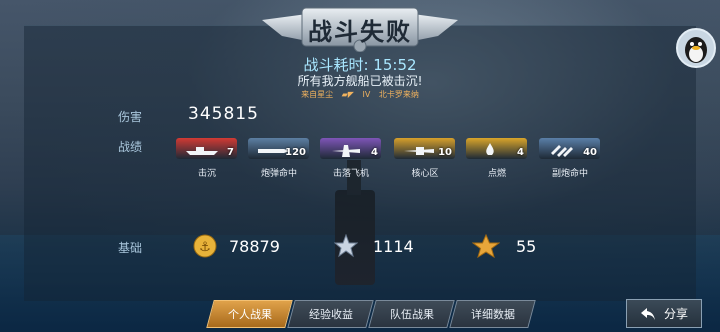 This screenshot has height=332, width=720. Describe the element at coordinates (398, 94) in the screenshot. I see `source-ship: 北卡罗来纳` at that location.